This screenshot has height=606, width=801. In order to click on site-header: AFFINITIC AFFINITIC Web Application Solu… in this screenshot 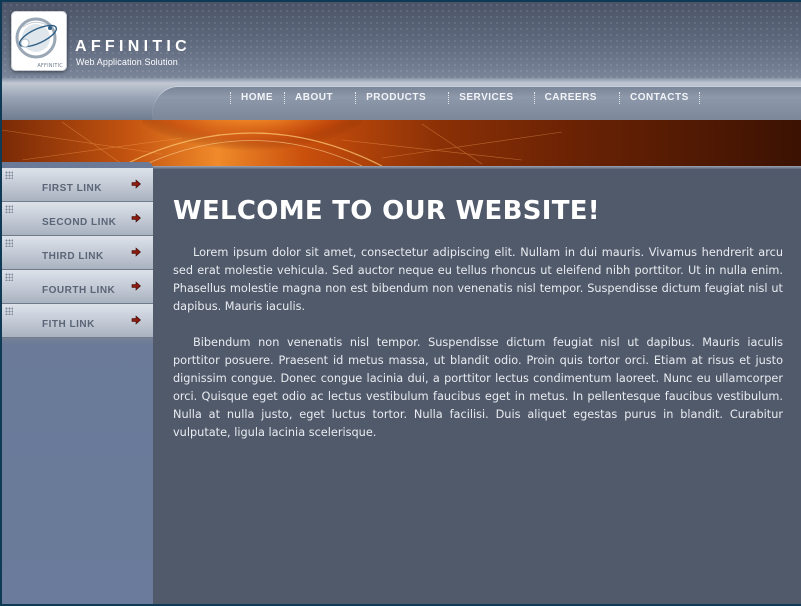, I will do `click(401, 40)`.